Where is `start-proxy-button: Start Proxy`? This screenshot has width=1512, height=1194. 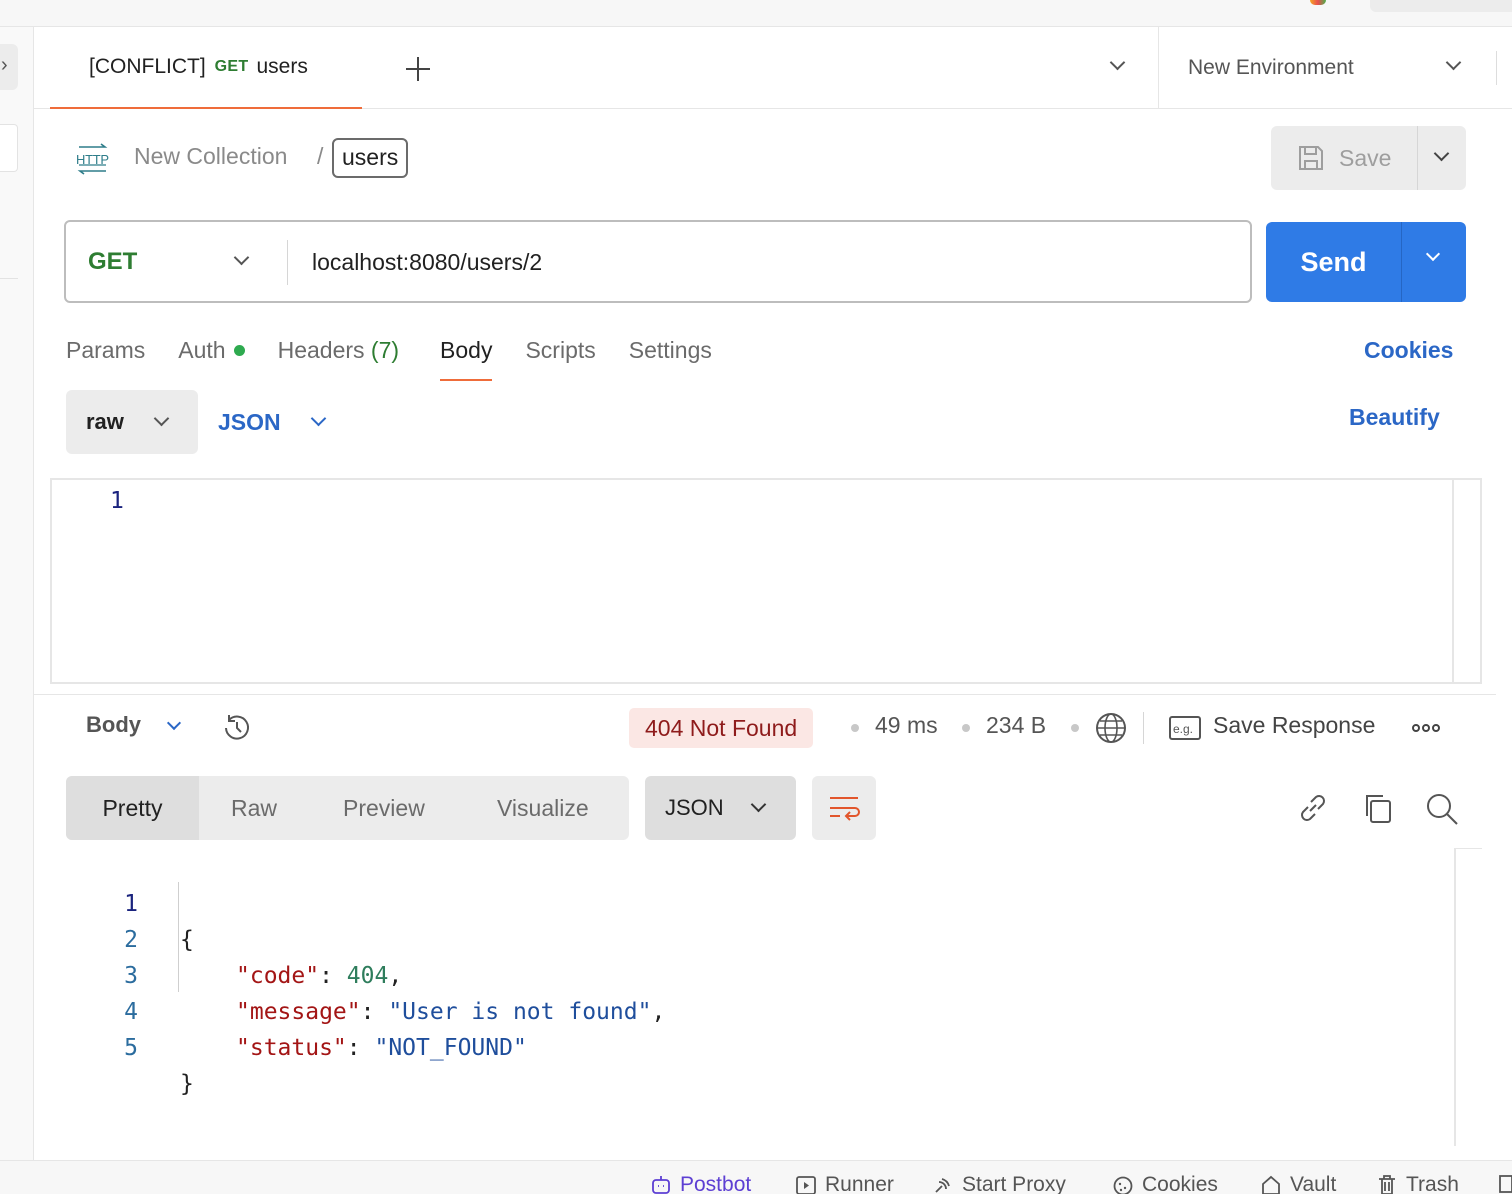 start-proxy-button: Start Proxy is located at coordinates (999, 1183).